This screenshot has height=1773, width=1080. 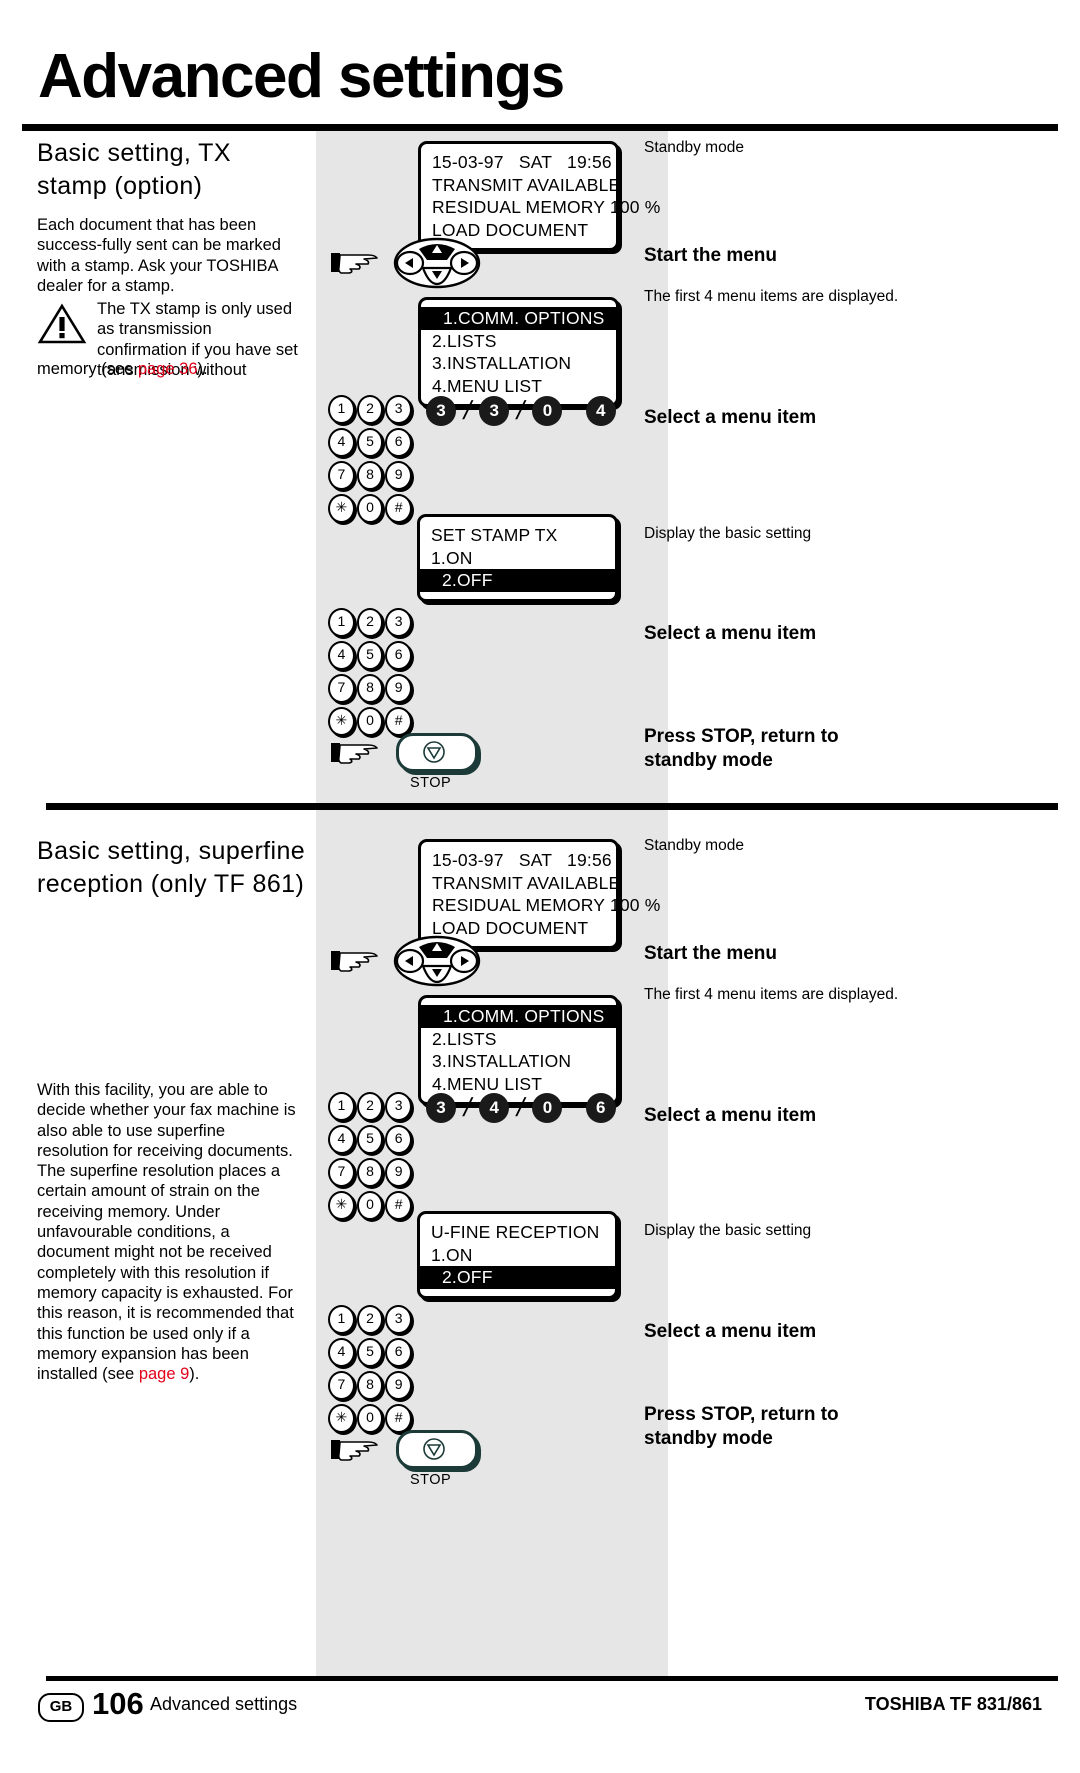 I want to click on lcd-setting-2-option-off: 2.OFF, so click(x=467, y=1277).